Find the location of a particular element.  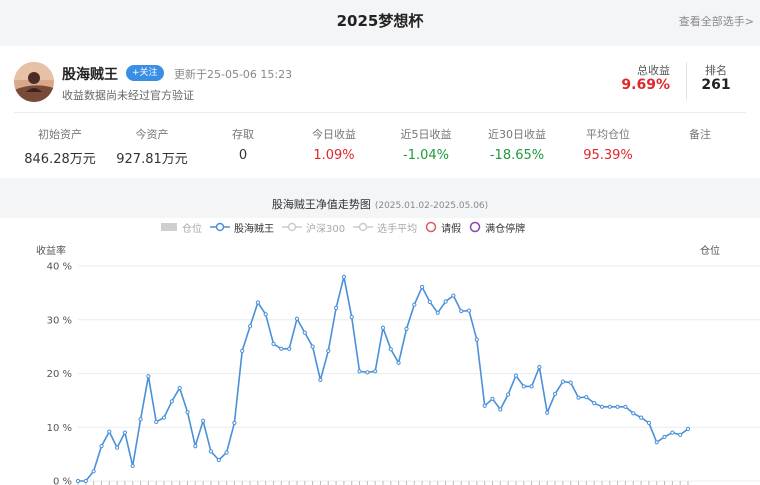

y-tick-label: 30 % is located at coordinates (59, 320).